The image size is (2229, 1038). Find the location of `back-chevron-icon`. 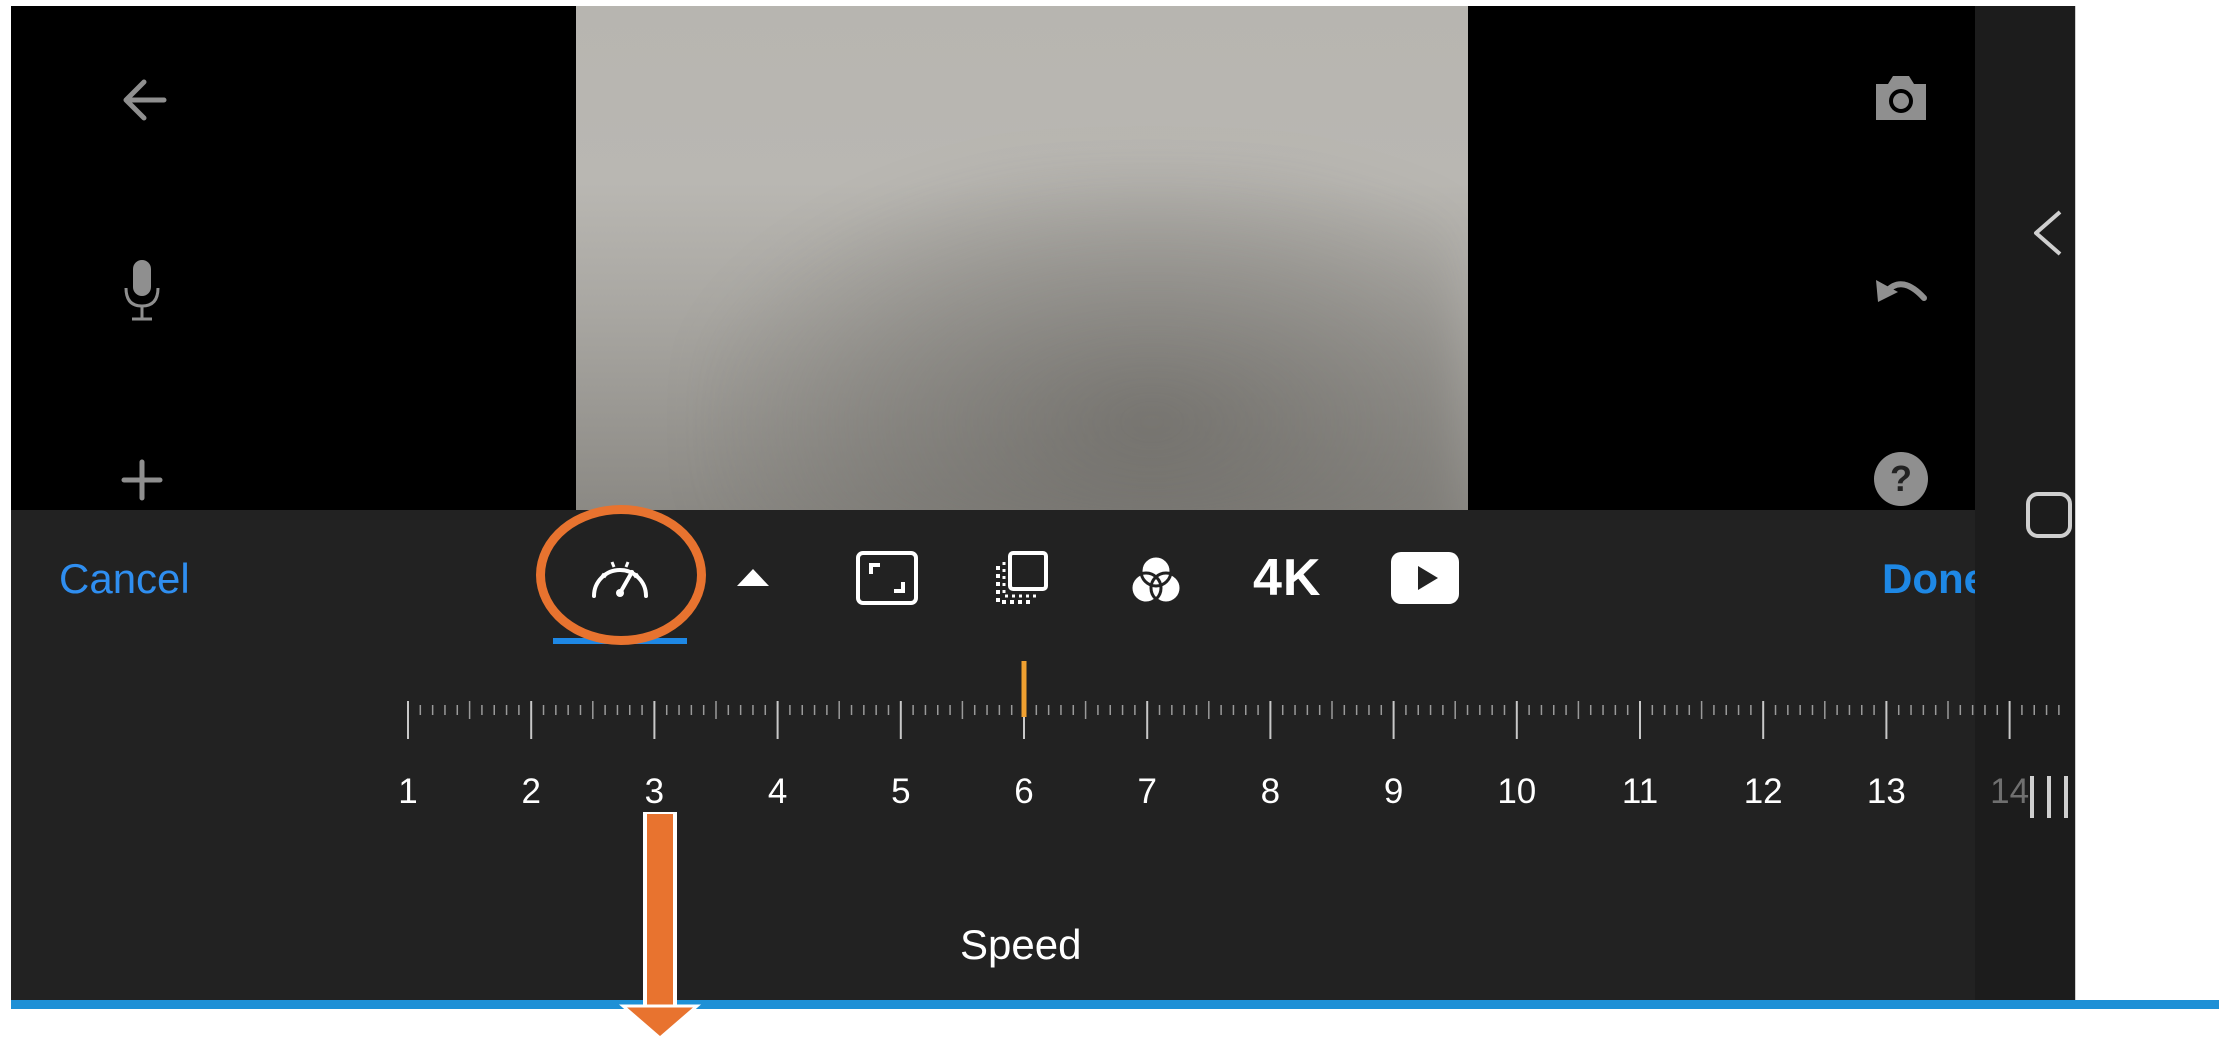

back-chevron-icon is located at coordinates (2048, 235).